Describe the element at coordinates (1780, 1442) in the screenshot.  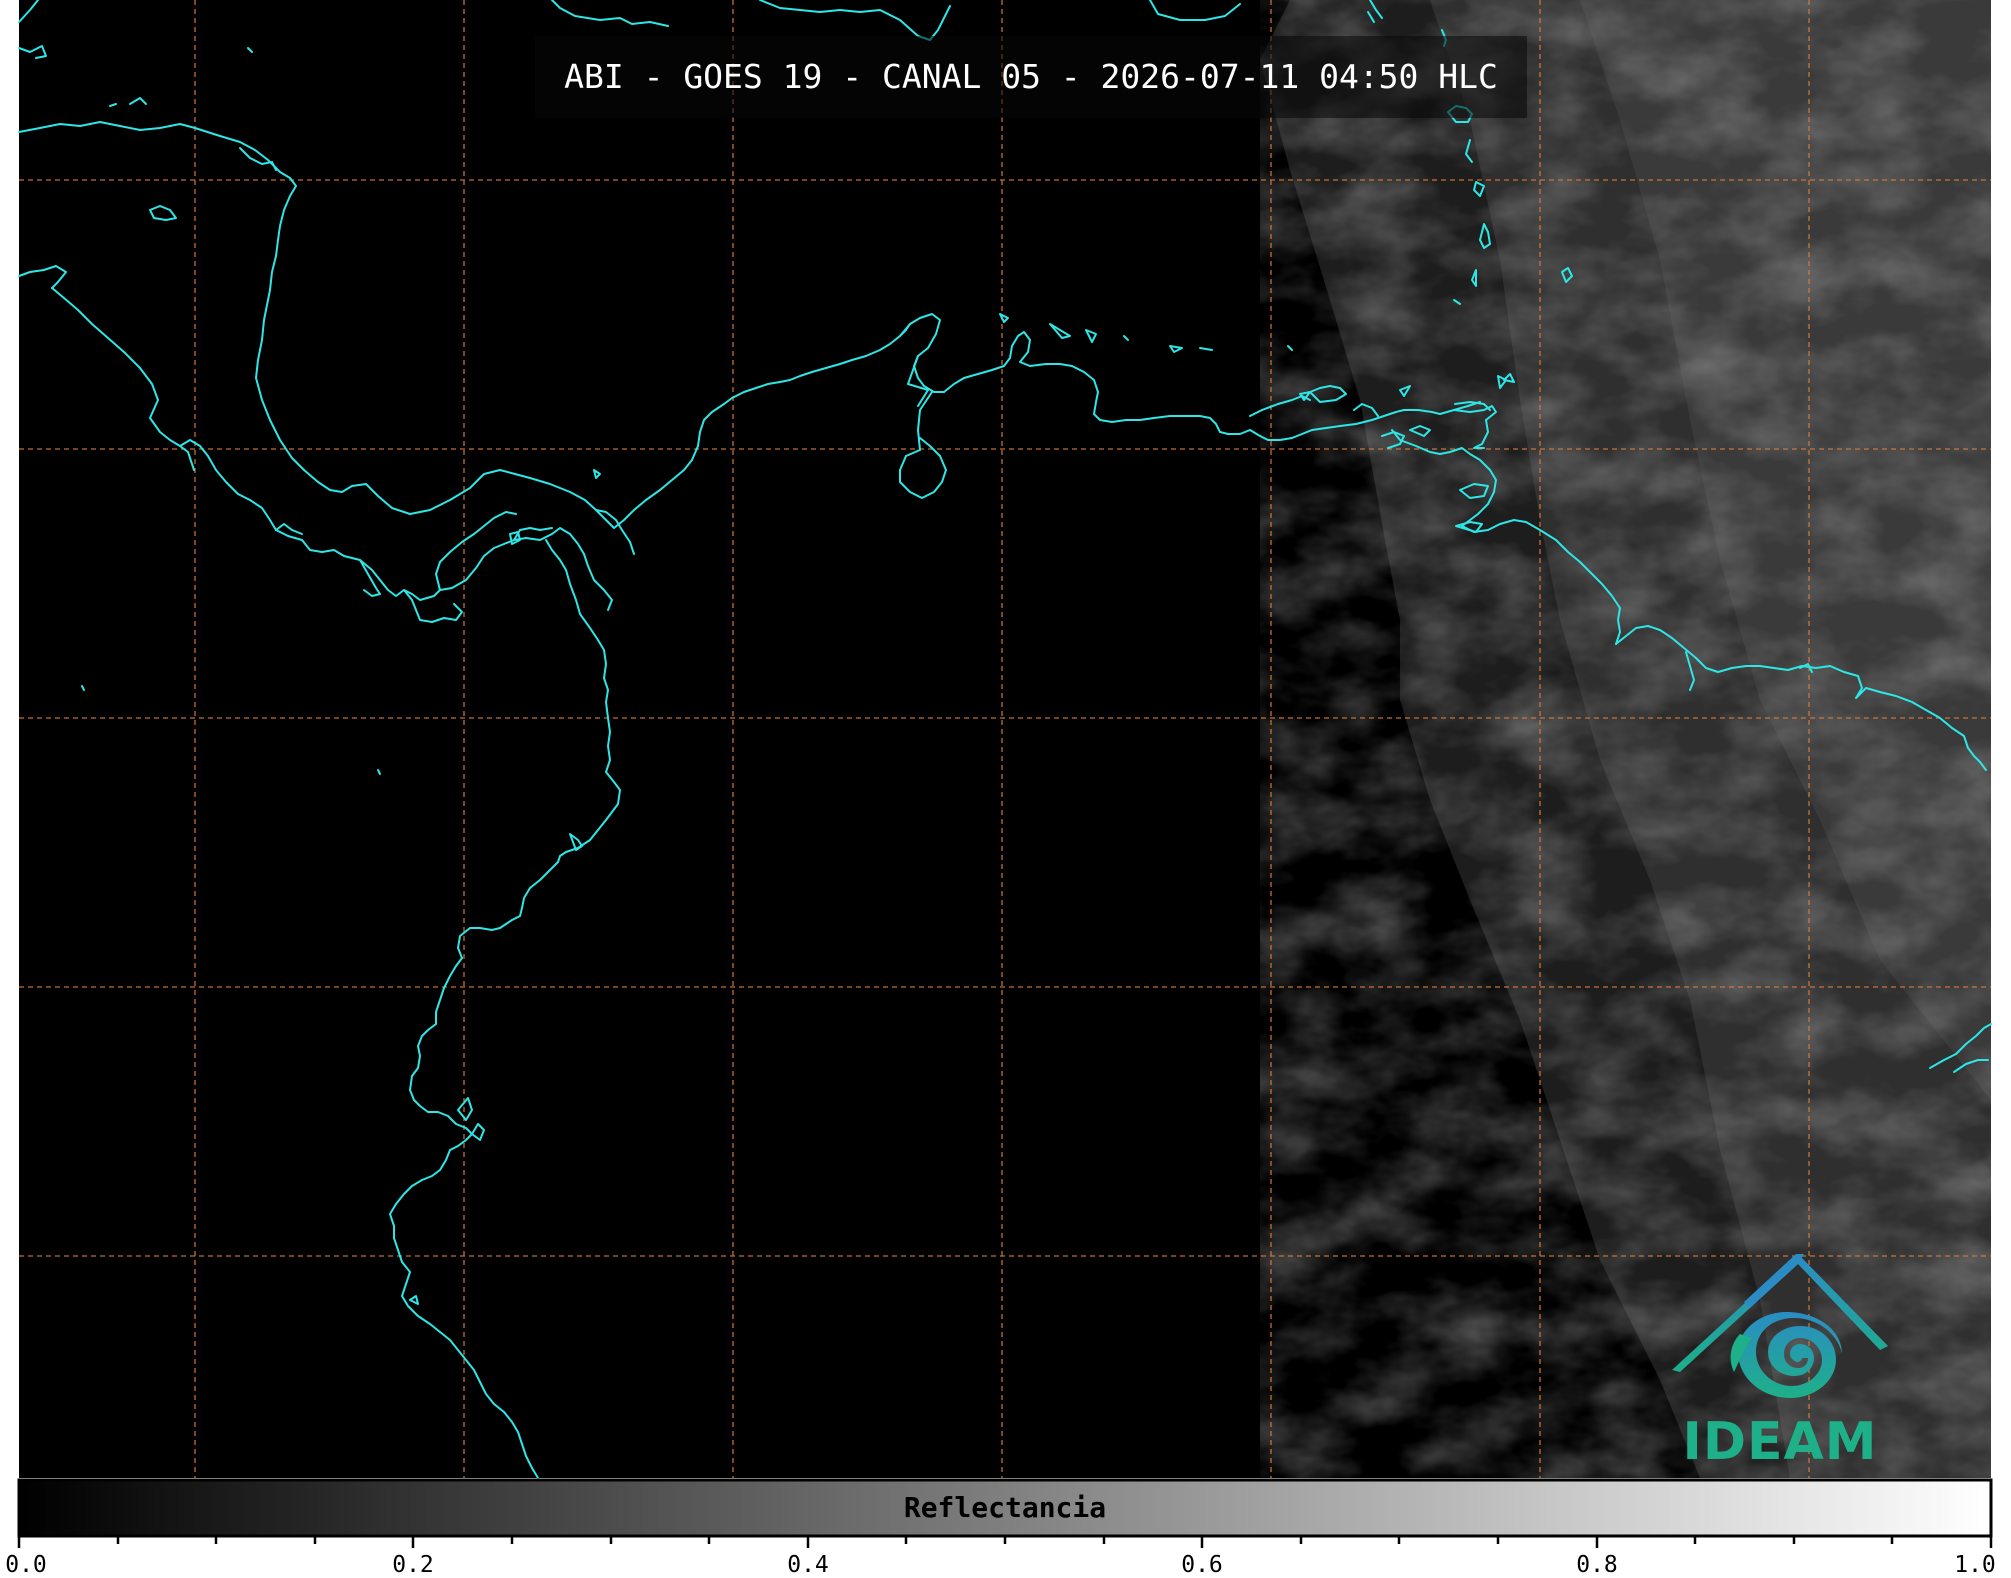
I see `logo-wordmark: IDEAM` at that location.